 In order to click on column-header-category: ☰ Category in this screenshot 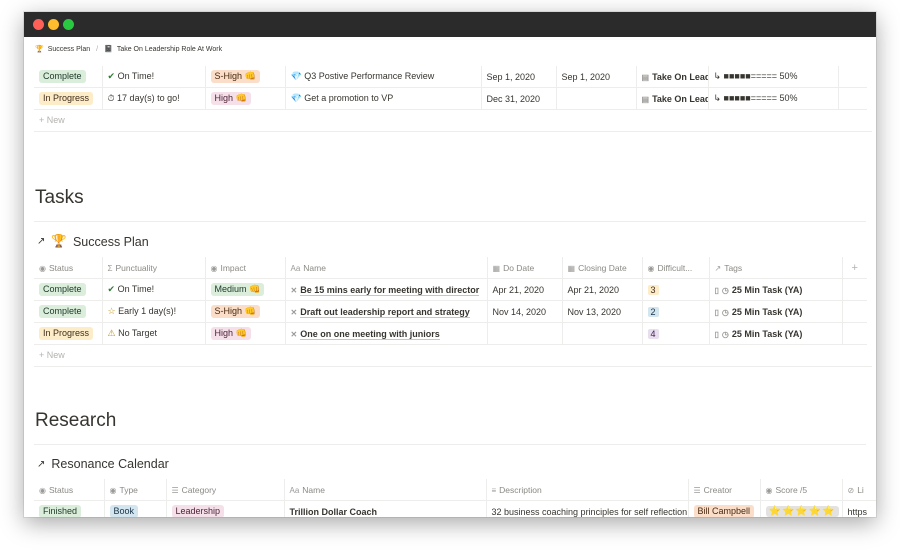, I will do `click(225, 490)`.